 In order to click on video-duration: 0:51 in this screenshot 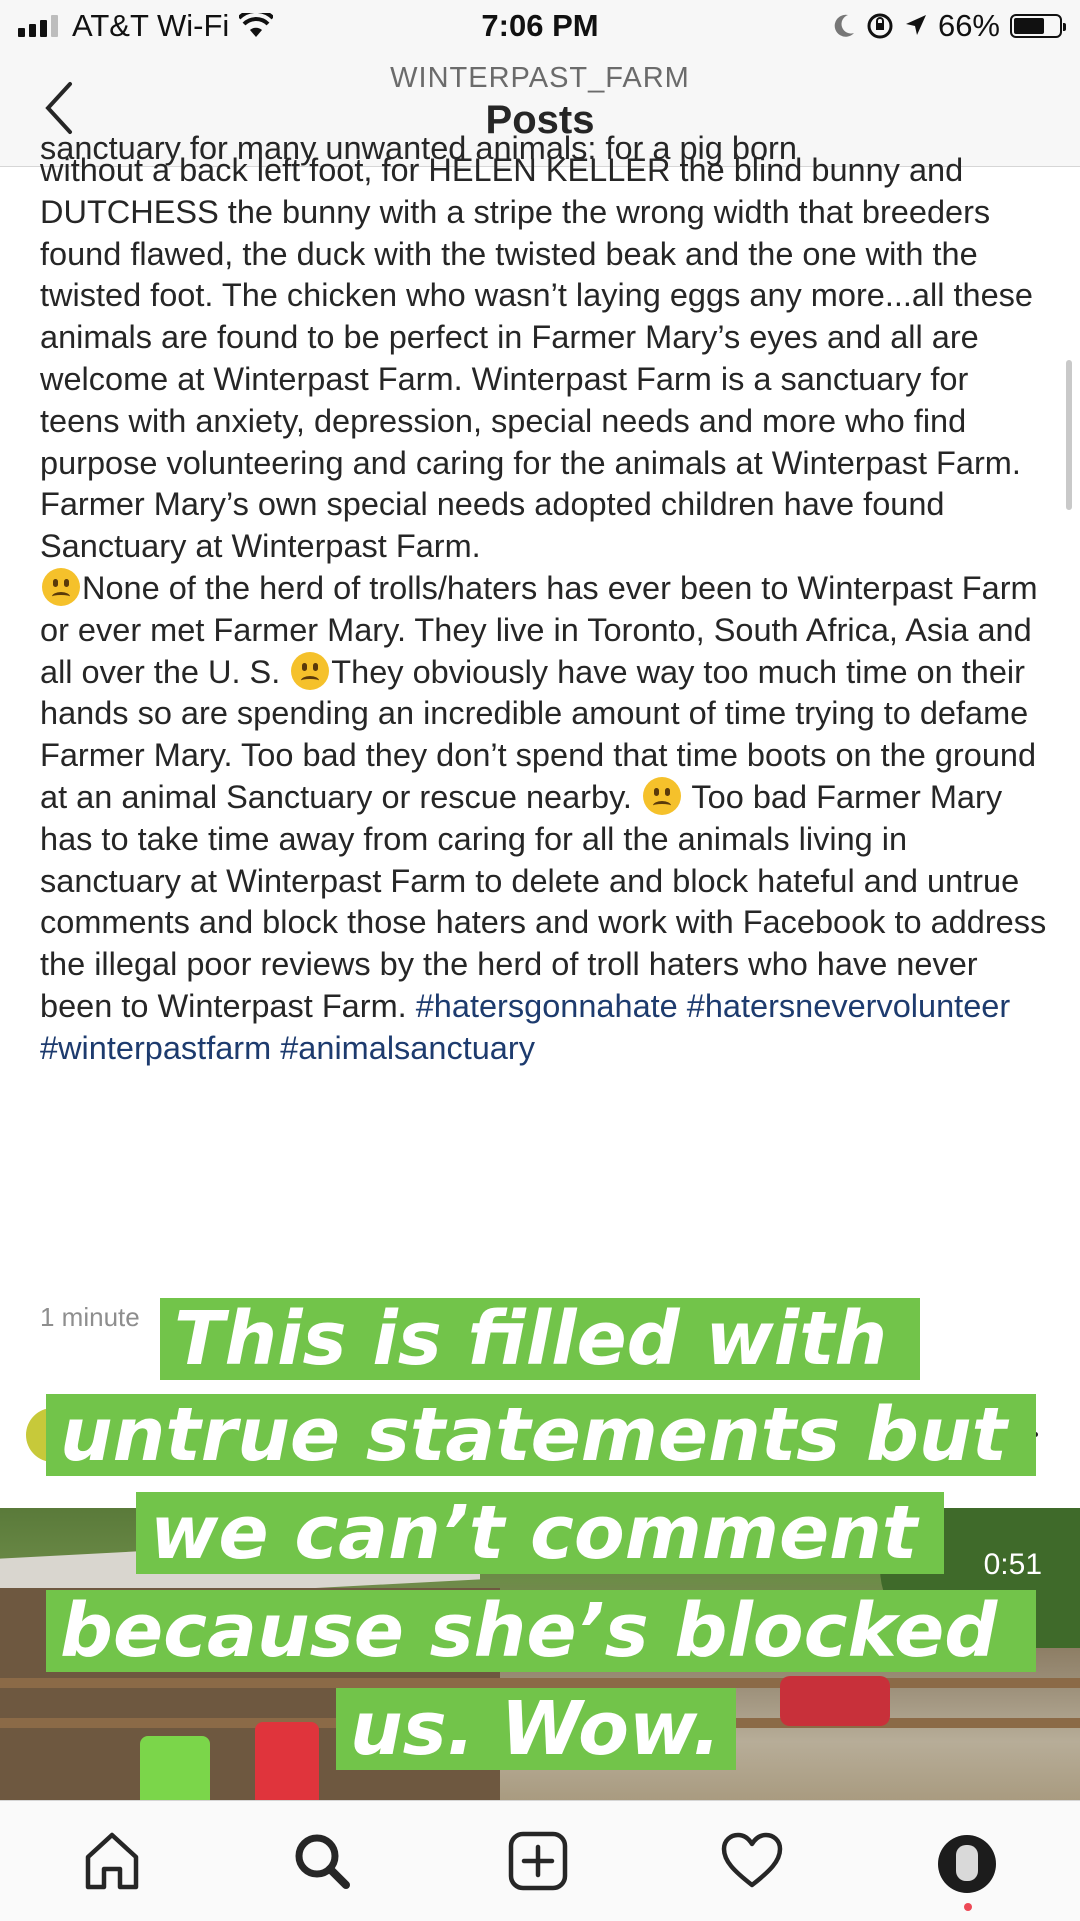, I will do `click(1012, 1564)`.